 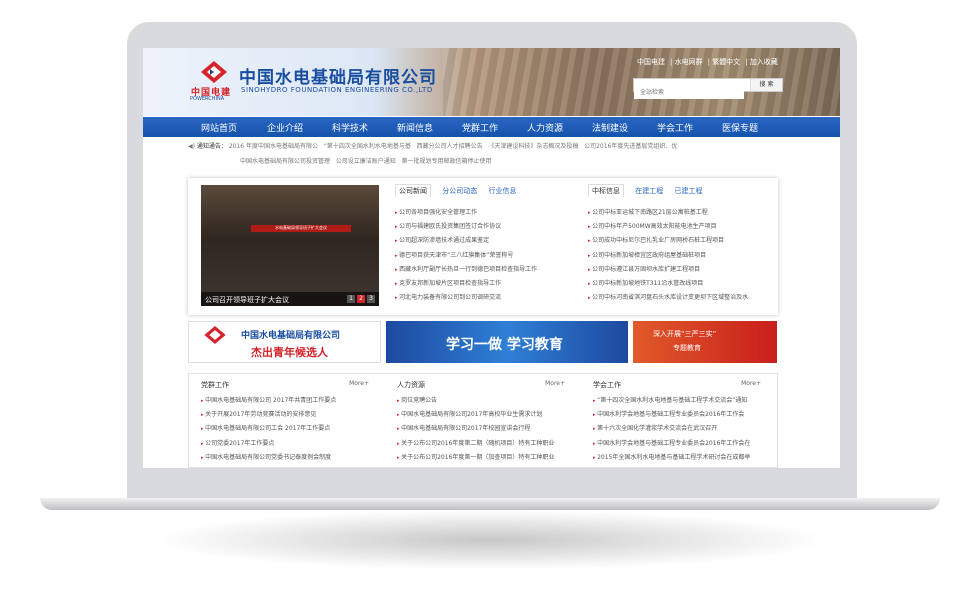 I want to click on list-item: 克罗友邦新加坡片区项目检查指导工作, so click(x=485, y=284).